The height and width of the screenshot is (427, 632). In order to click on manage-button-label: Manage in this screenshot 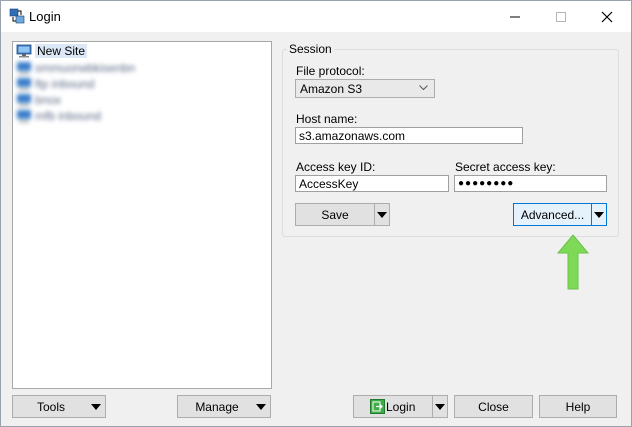, I will do `click(217, 406)`.